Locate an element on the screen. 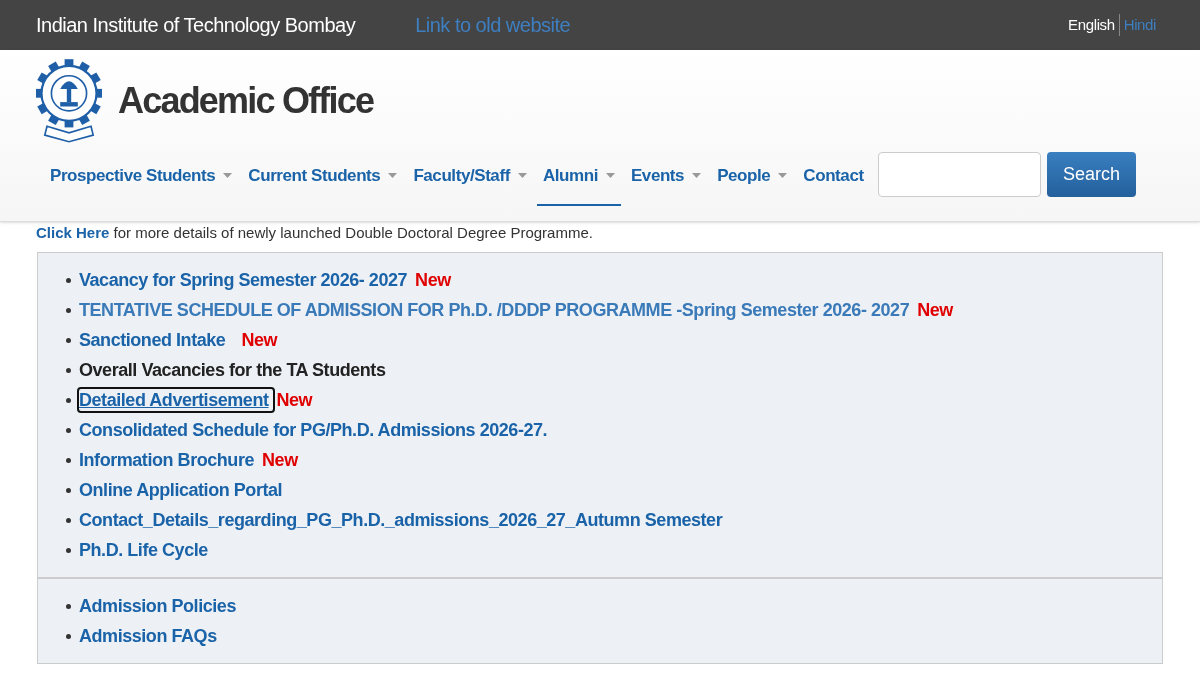 Image resolution: width=1200 pixels, height=675 pixels. admission-link: Online Application Portal is located at coordinates (181, 490).